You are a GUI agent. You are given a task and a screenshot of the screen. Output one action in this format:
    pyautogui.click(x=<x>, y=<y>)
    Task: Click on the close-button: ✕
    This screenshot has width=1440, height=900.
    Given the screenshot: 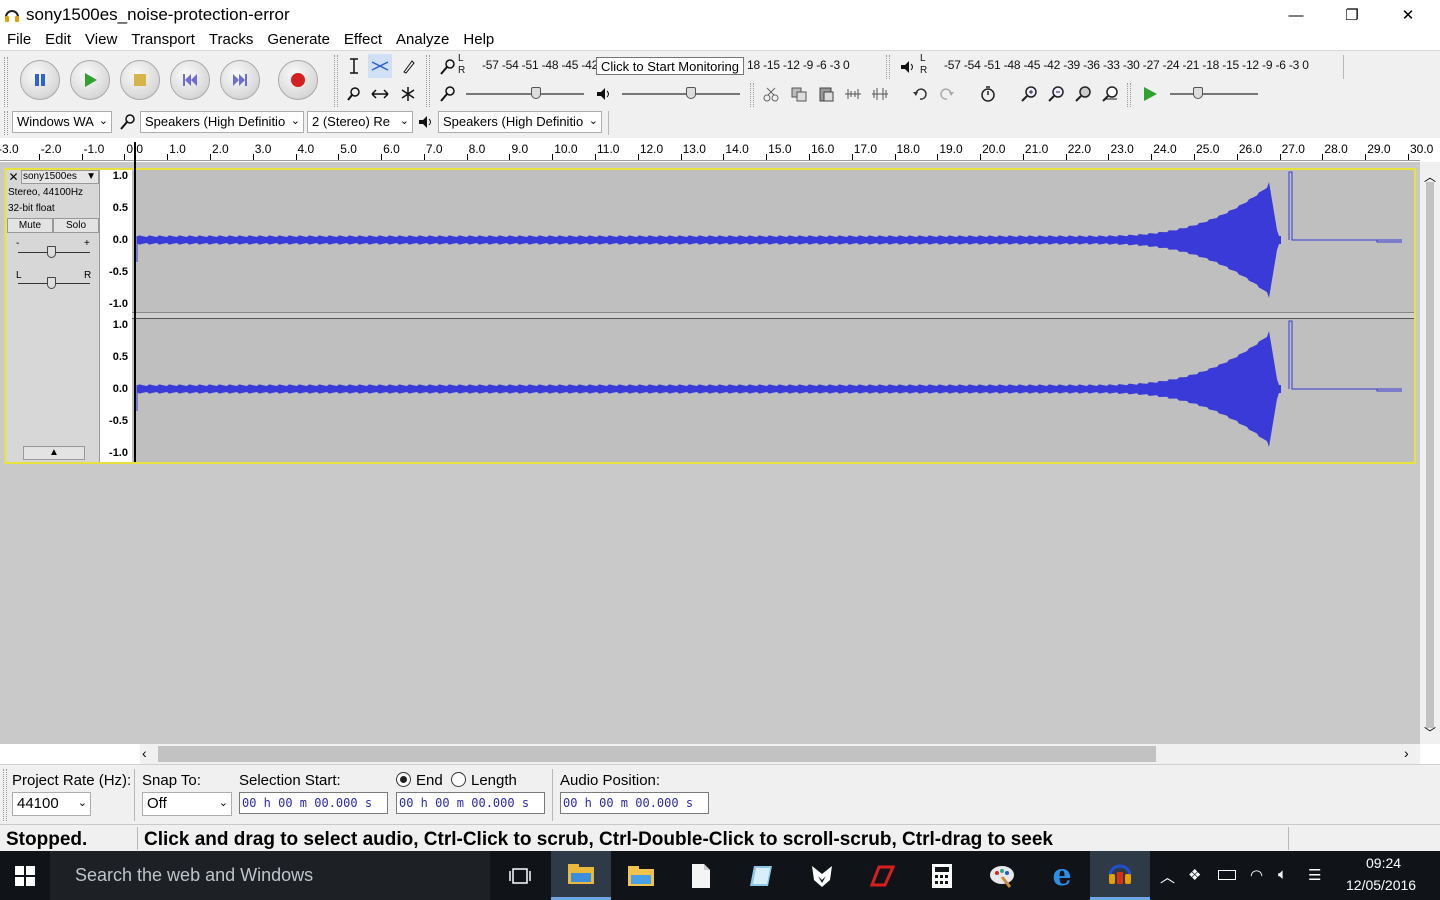 What is the action you would take?
    pyautogui.click(x=1408, y=15)
    